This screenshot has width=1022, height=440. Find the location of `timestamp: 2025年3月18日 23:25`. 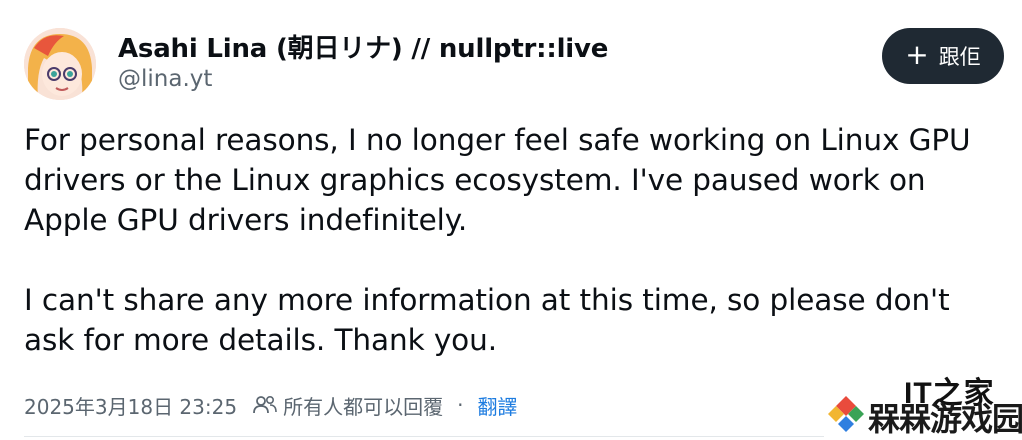

timestamp: 2025年3月18日 23:25 is located at coordinates (130, 405).